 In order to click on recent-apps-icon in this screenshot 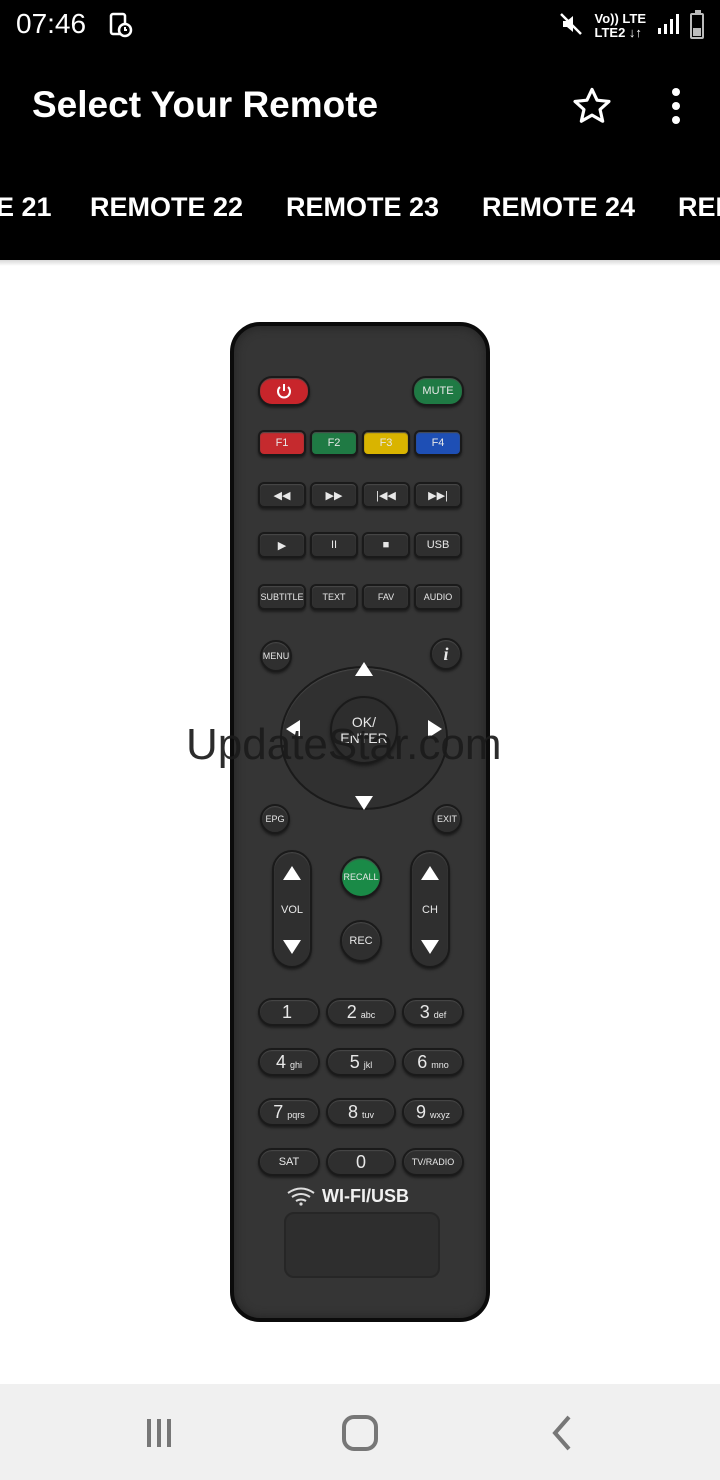, I will do `click(159, 1433)`.